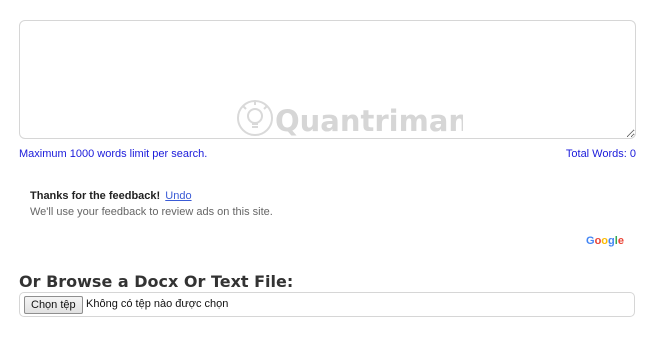 This screenshot has width=650, height=340. What do you see at coordinates (157, 304) in the screenshot?
I see `file-status-text: Không có tệp nào được chọn` at bounding box center [157, 304].